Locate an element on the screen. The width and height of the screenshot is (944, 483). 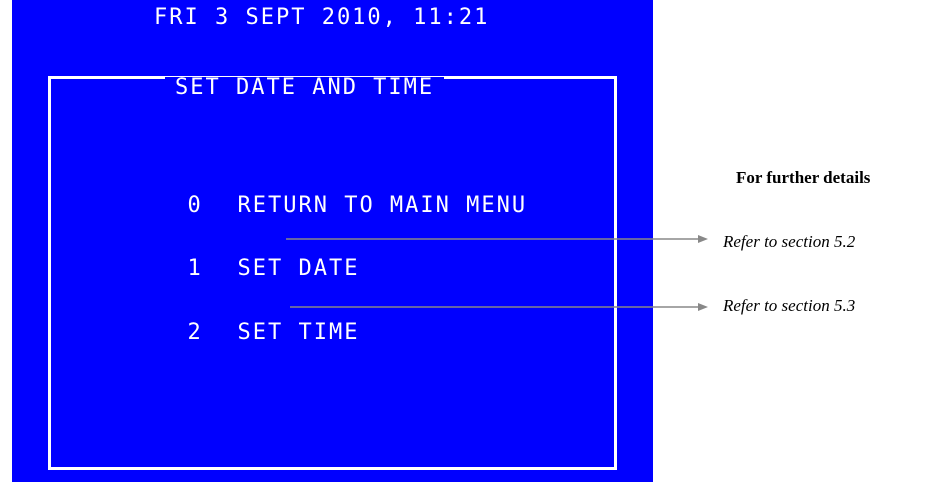
menu-item-label: SET TIME is located at coordinates (298, 332).